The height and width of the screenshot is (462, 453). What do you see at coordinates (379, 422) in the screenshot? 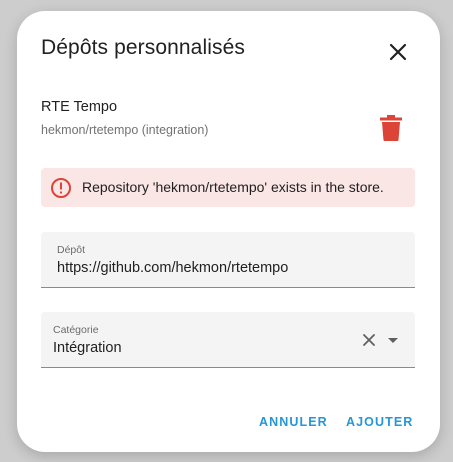
I see `add-button: AJOUTER` at bounding box center [379, 422].